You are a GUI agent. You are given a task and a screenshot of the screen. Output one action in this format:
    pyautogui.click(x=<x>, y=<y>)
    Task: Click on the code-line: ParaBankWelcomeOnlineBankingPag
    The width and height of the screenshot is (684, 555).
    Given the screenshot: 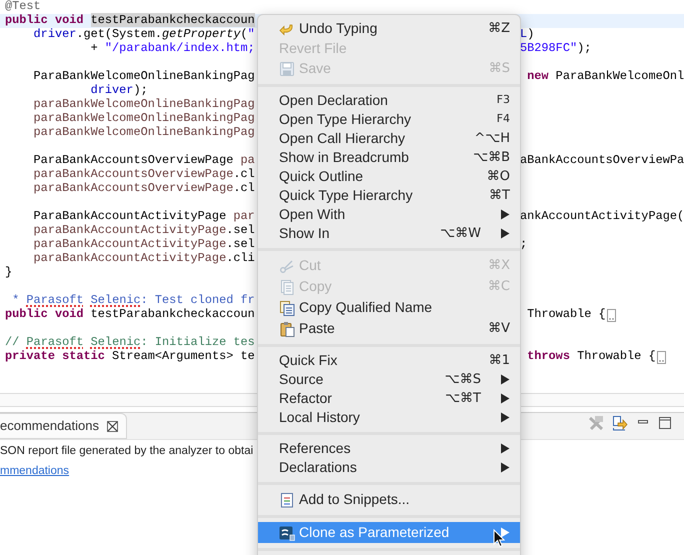 What is the action you would take?
    pyautogui.click(x=143, y=76)
    